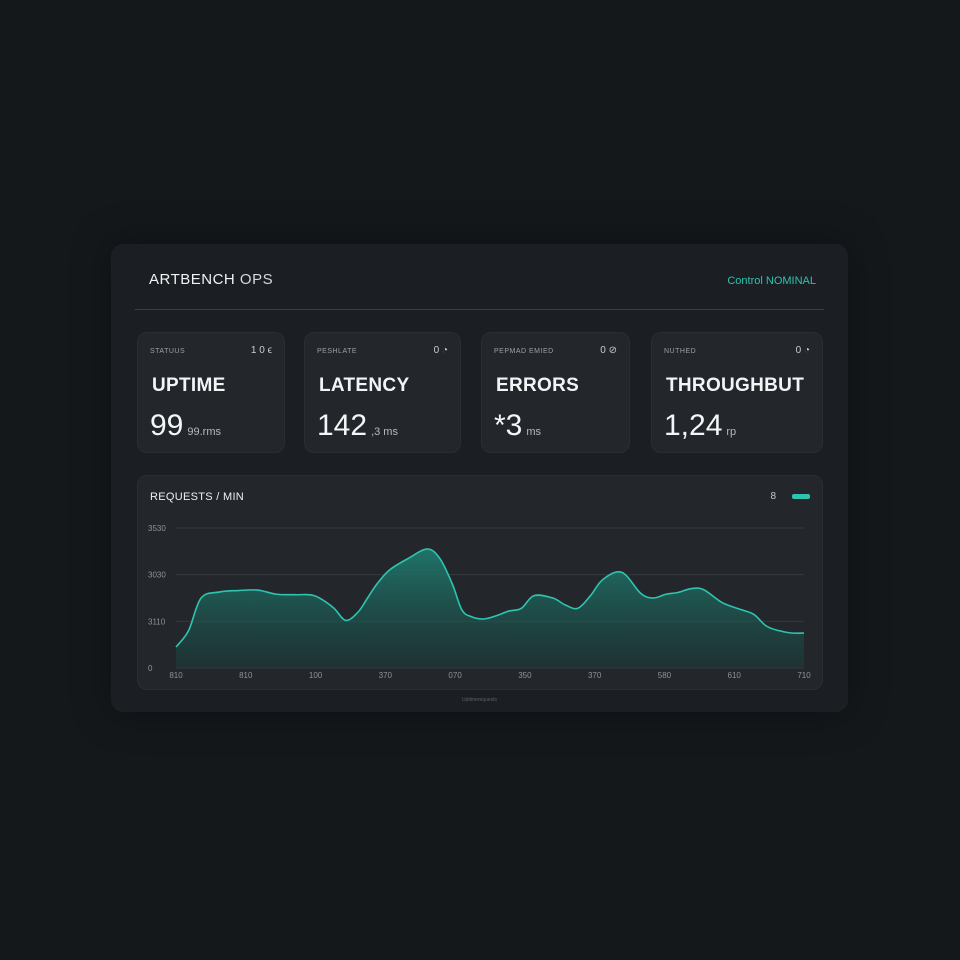 The image size is (960, 960). What do you see at coordinates (735, 385) in the screenshot?
I see `metric-card-title: THROUGHBUT` at bounding box center [735, 385].